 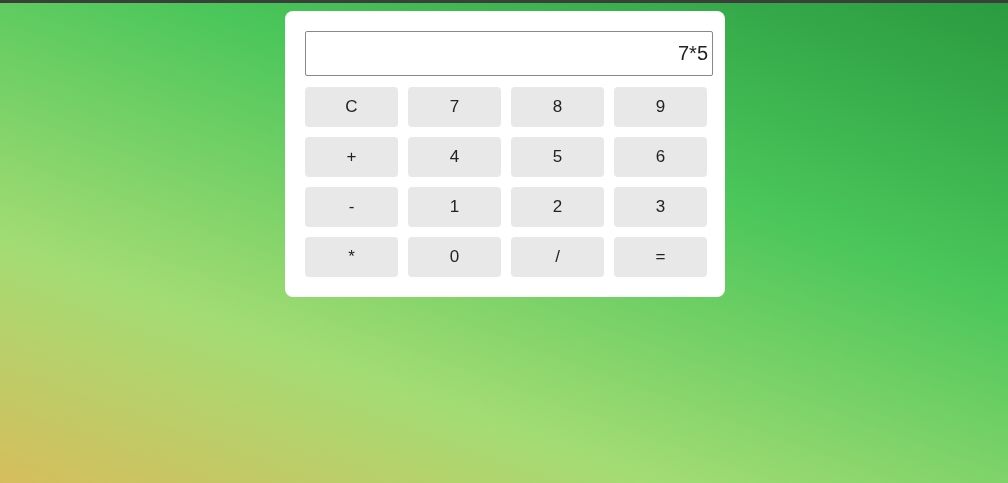 What do you see at coordinates (454, 107) in the screenshot?
I see `calculator-key: 7` at bounding box center [454, 107].